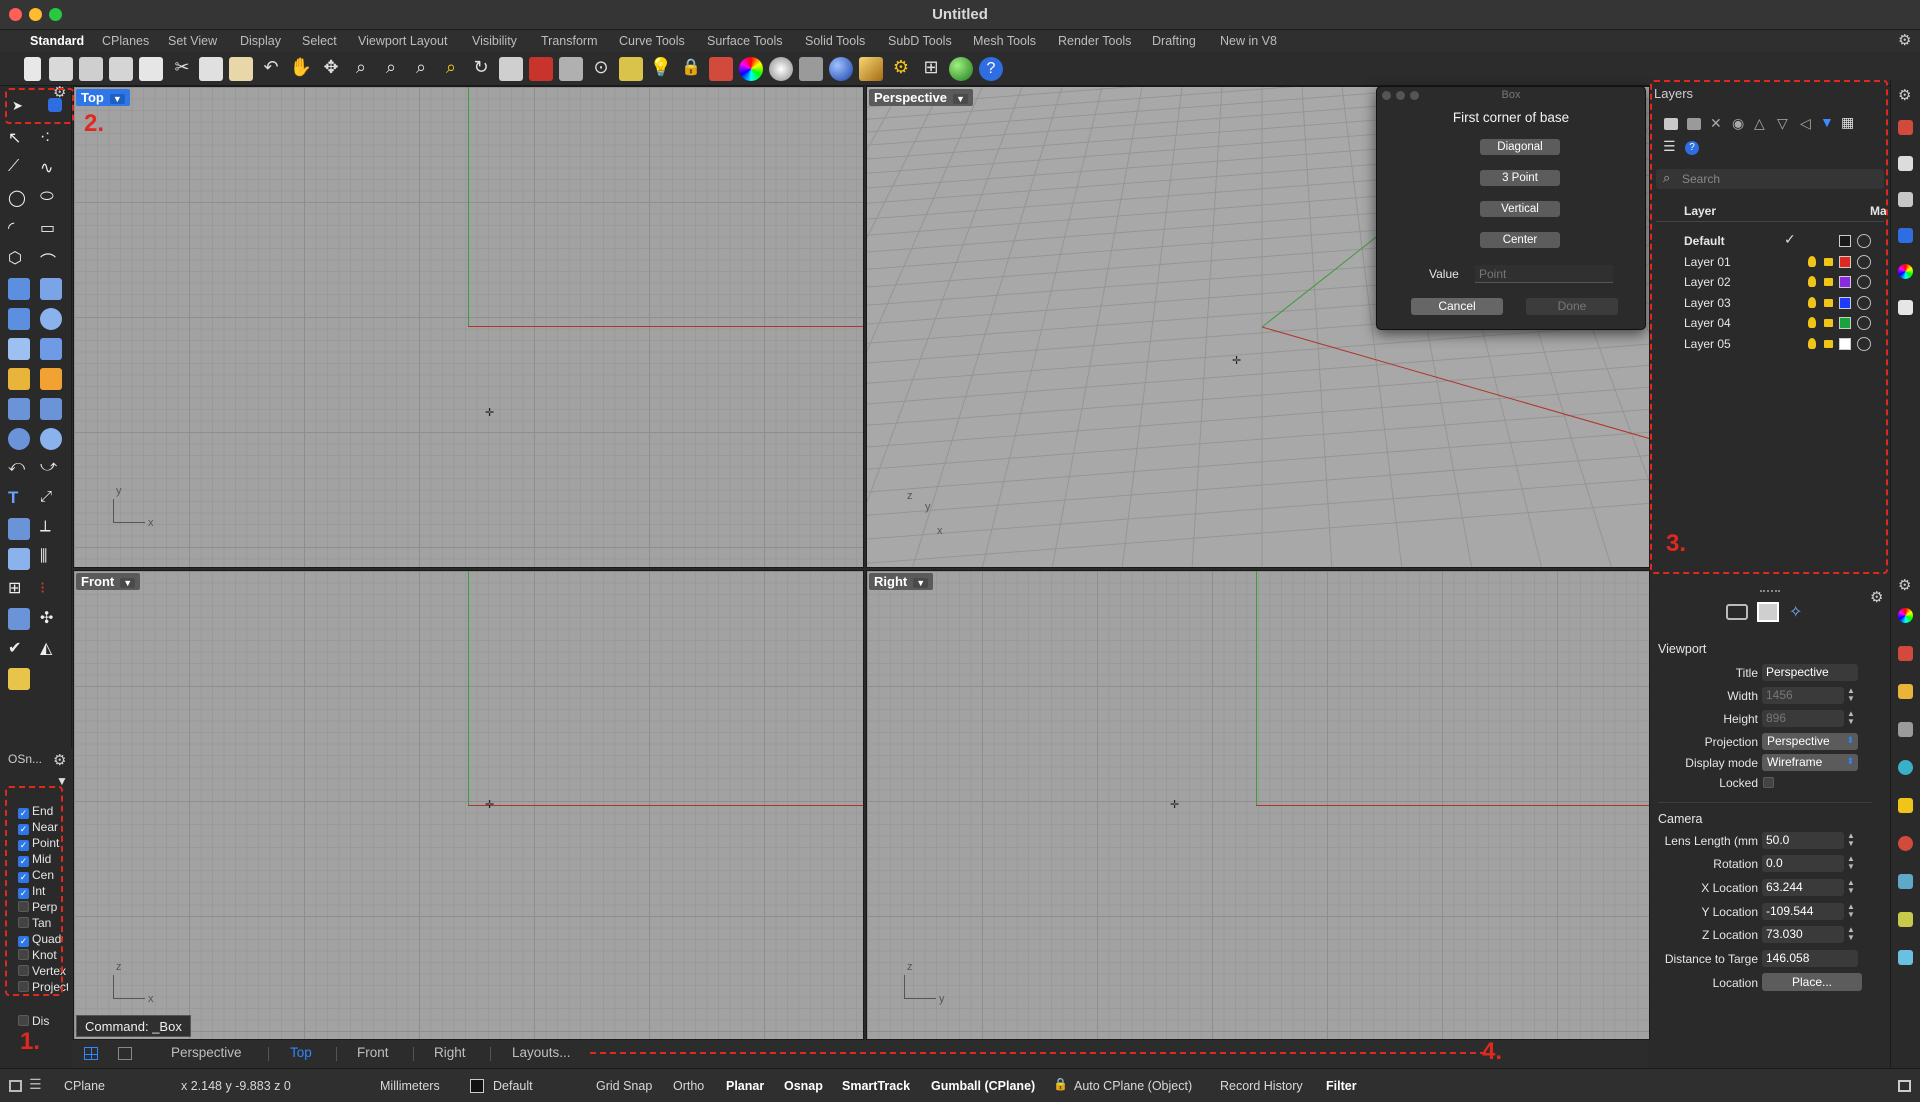  What do you see at coordinates (1810, 762) in the screenshot?
I see `display-mode-select: Wireframe ⬍` at bounding box center [1810, 762].